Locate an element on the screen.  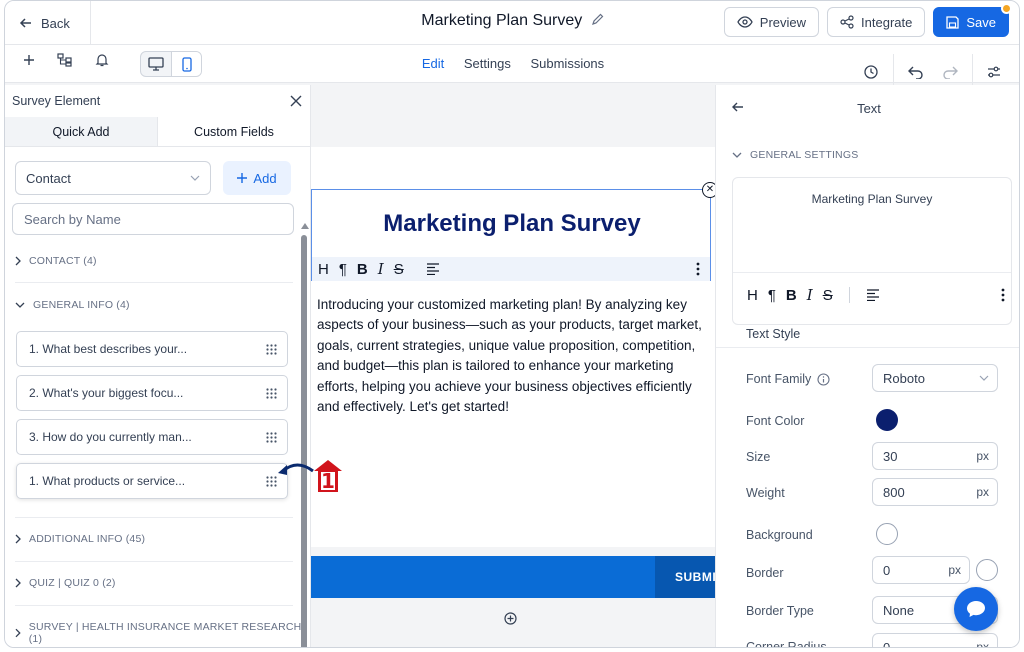
group-general-info: GENERAL INFO (4) is located at coordinates (72, 305).